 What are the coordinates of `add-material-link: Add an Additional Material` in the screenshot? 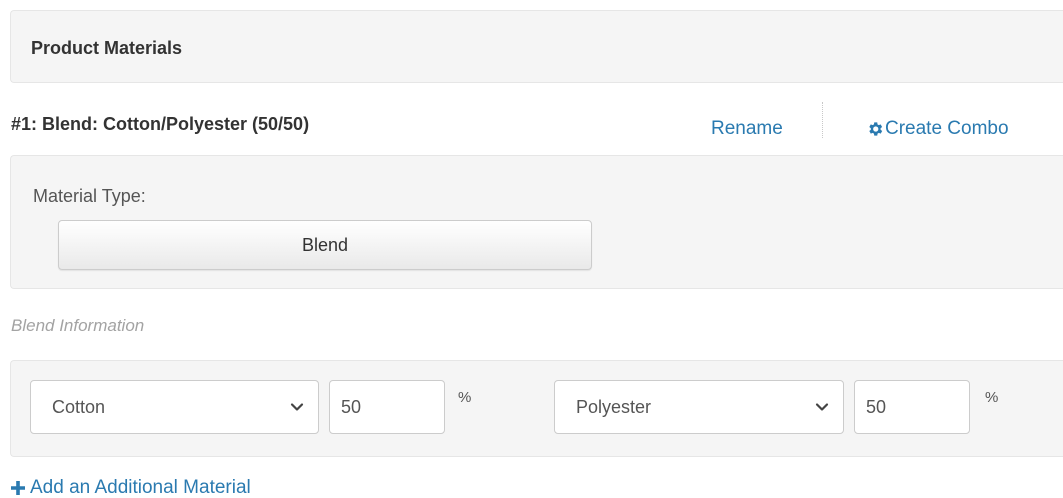 It's located at (130, 487).